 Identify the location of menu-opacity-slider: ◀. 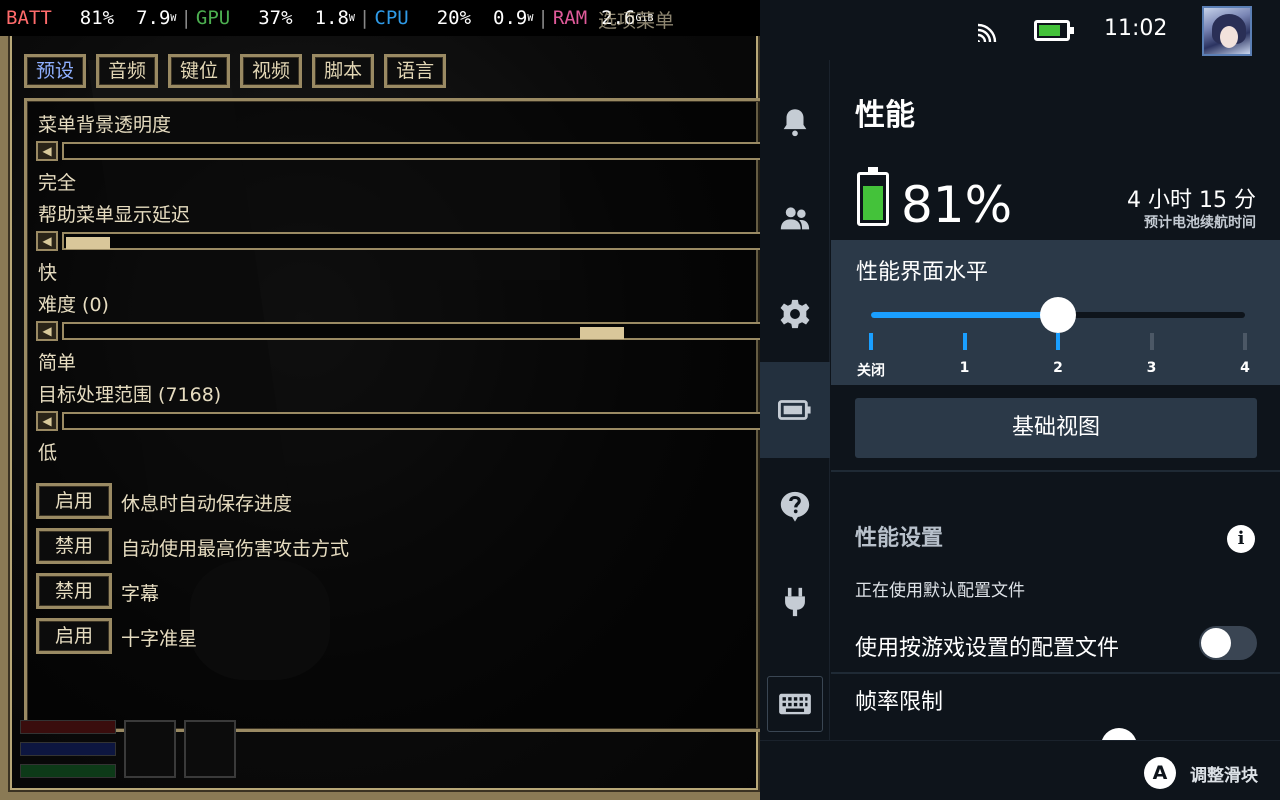
(398, 151).